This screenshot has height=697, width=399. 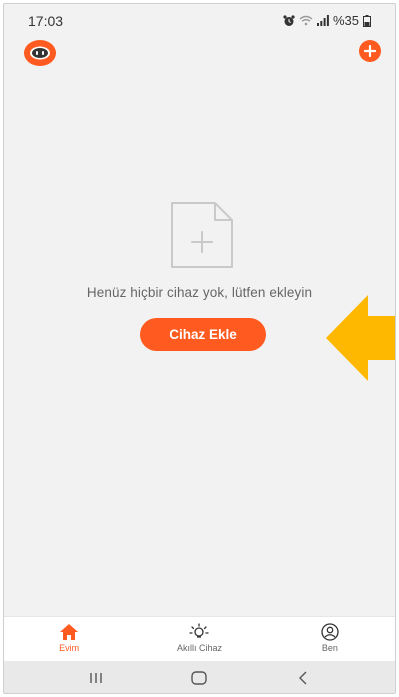 What do you see at coordinates (367, 20) in the screenshot?
I see `battery-icon` at bounding box center [367, 20].